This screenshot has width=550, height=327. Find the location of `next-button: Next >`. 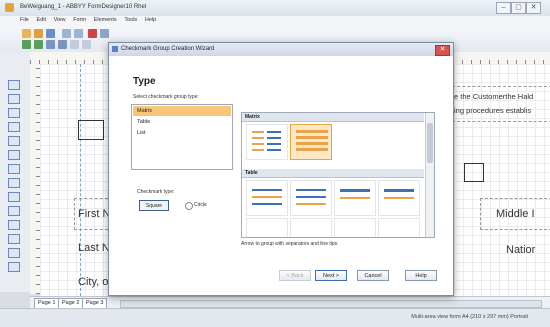

next-button: Next > is located at coordinates (331, 275).